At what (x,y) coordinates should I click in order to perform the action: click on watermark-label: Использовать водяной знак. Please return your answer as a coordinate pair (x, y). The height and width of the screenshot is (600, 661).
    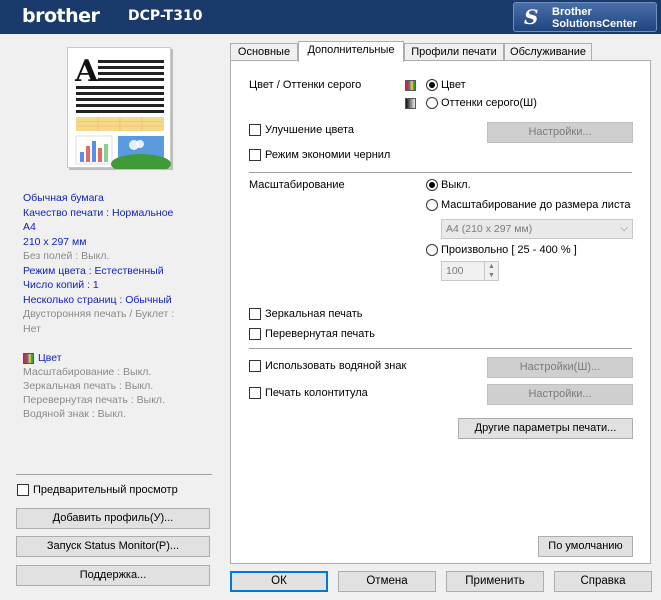
    Looking at the image, I should click on (336, 366).